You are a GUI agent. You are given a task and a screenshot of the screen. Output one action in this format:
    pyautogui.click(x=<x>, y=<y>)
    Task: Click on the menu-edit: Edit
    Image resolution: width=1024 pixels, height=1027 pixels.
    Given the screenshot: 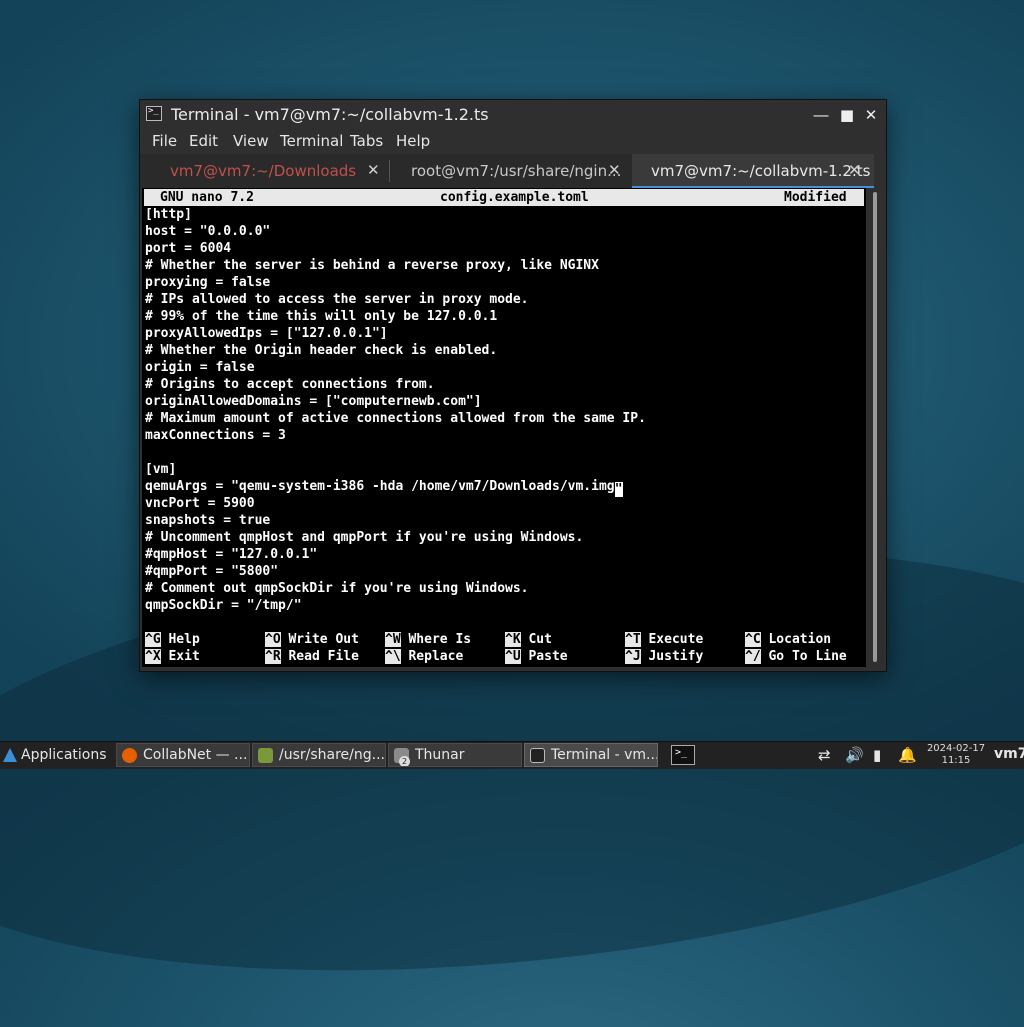 What is the action you would take?
    pyautogui.click(x=203, y=141)
    